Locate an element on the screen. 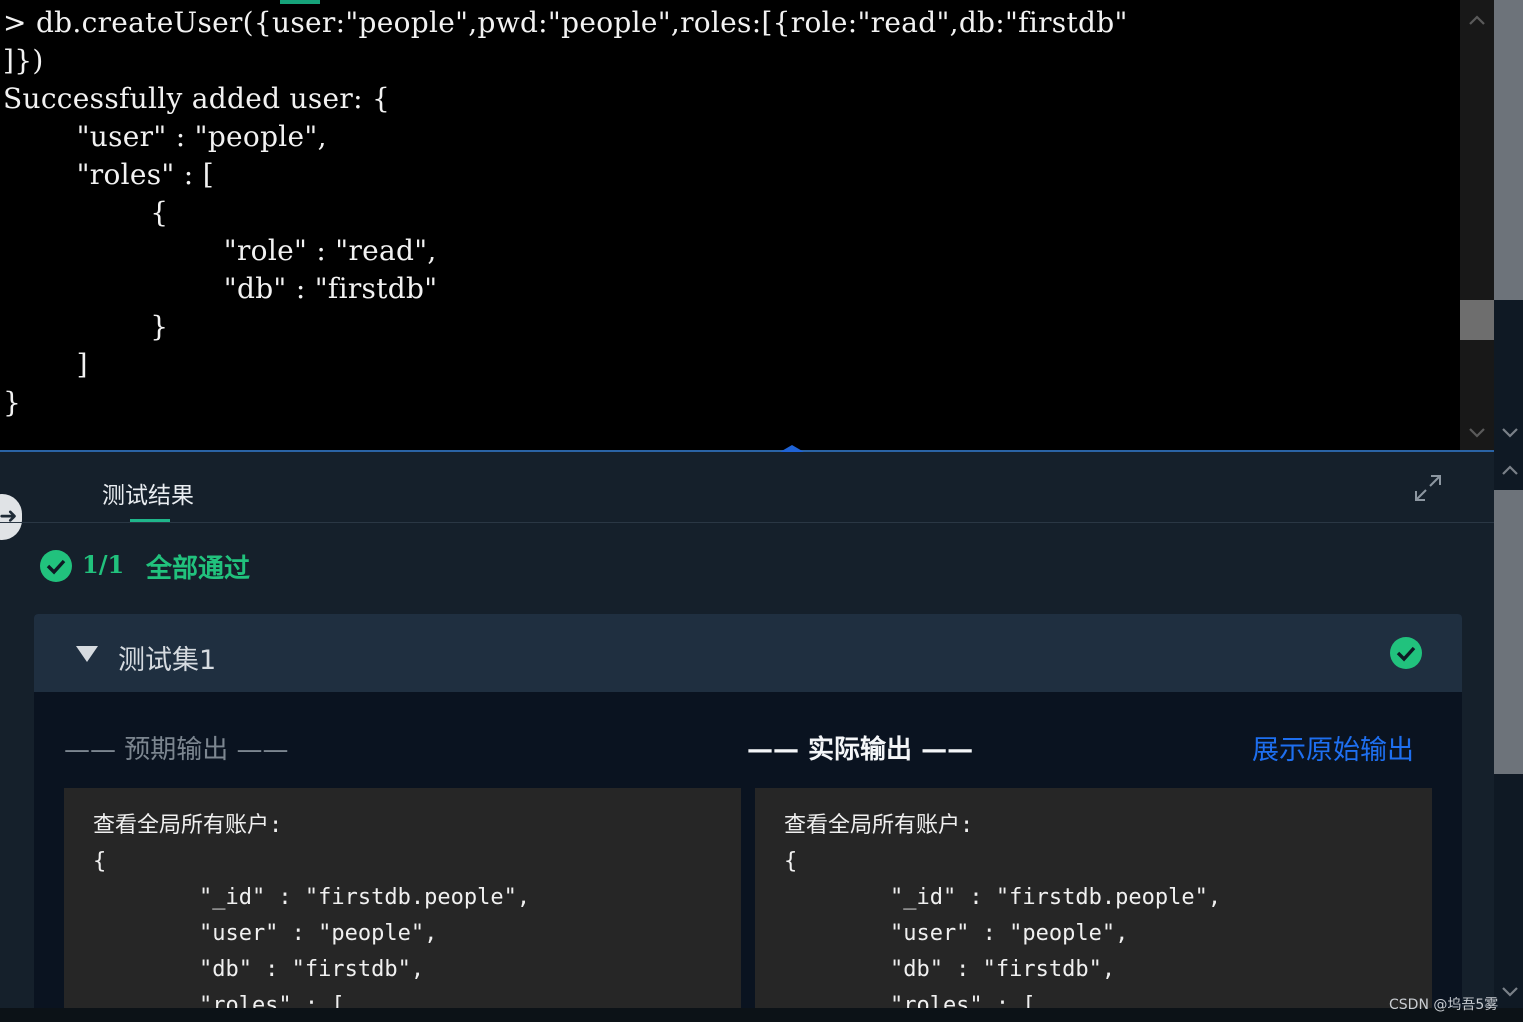  test-suite-title: 测试集1 is located at coordinates (167, 660).